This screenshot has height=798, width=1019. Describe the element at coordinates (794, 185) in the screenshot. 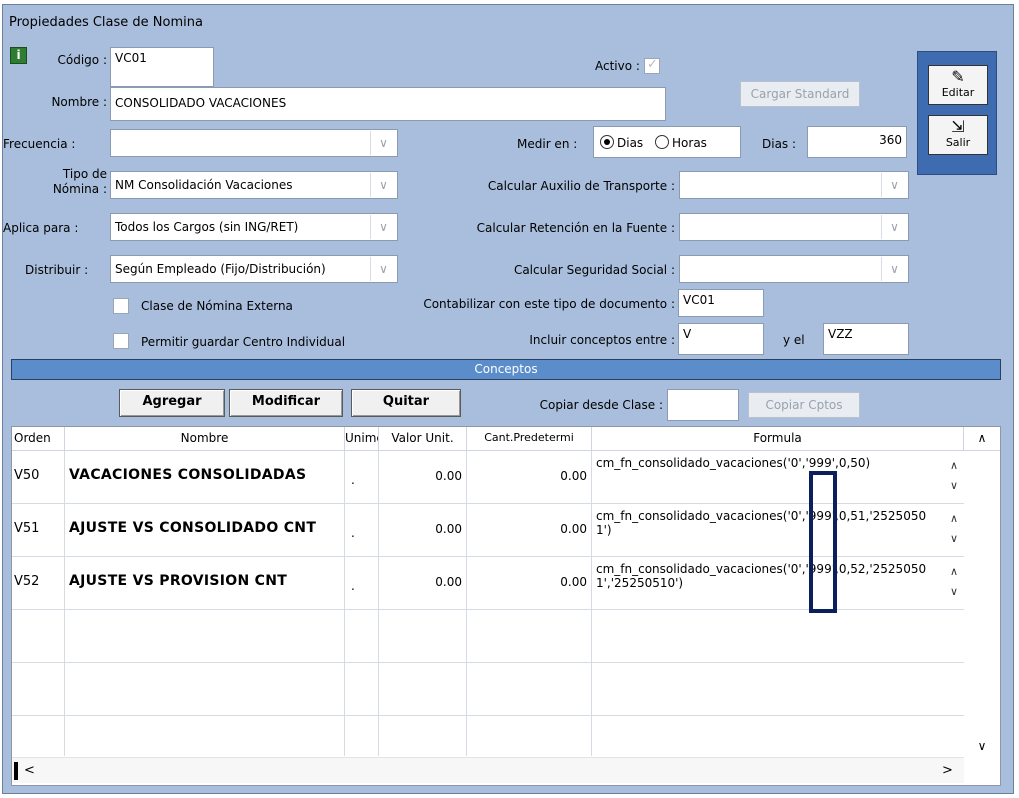

I see `auxilio-select: ∨` at that location.